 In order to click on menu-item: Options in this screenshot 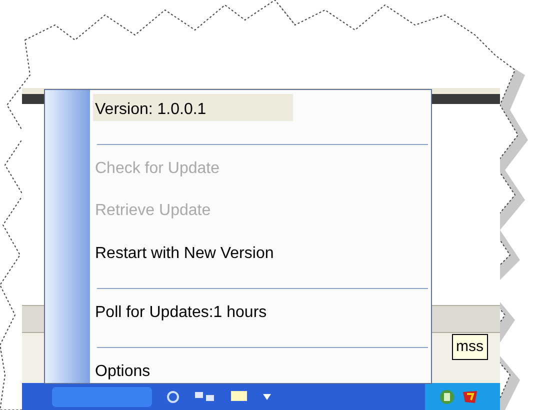, I will do `click(122, 369)`.